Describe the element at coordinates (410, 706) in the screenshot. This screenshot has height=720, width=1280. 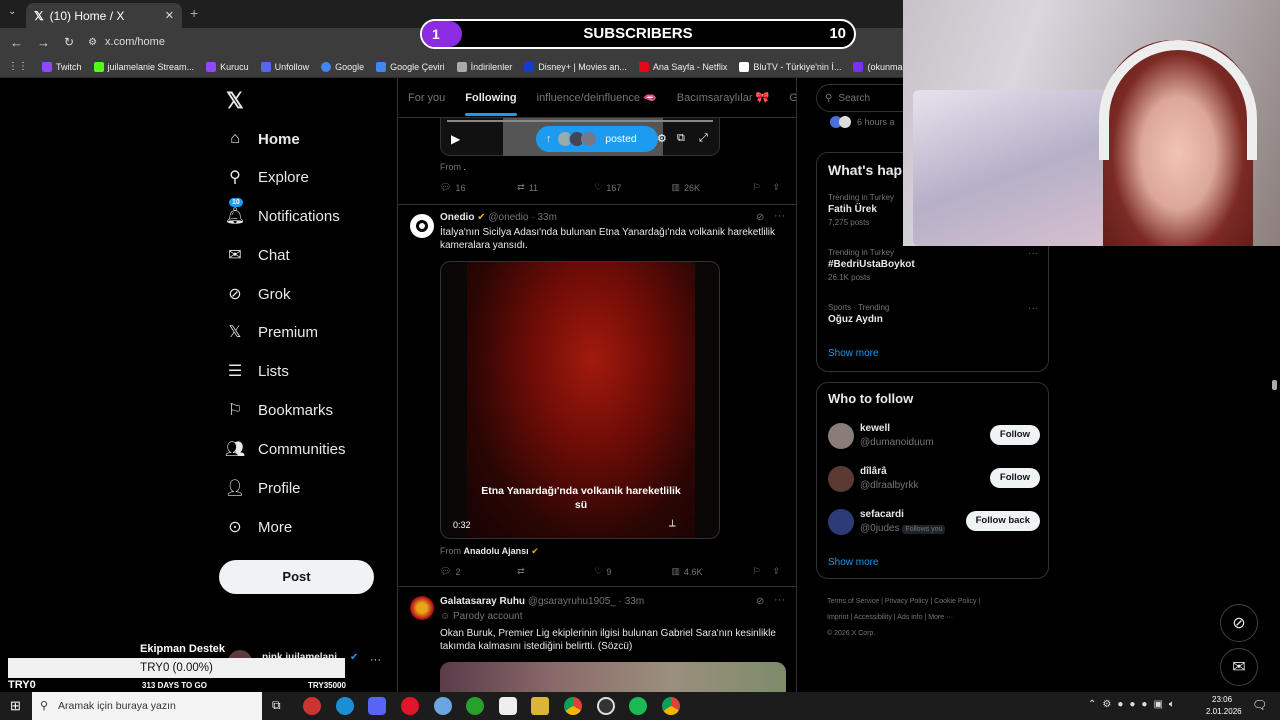
I see `opera-icon` at that location.